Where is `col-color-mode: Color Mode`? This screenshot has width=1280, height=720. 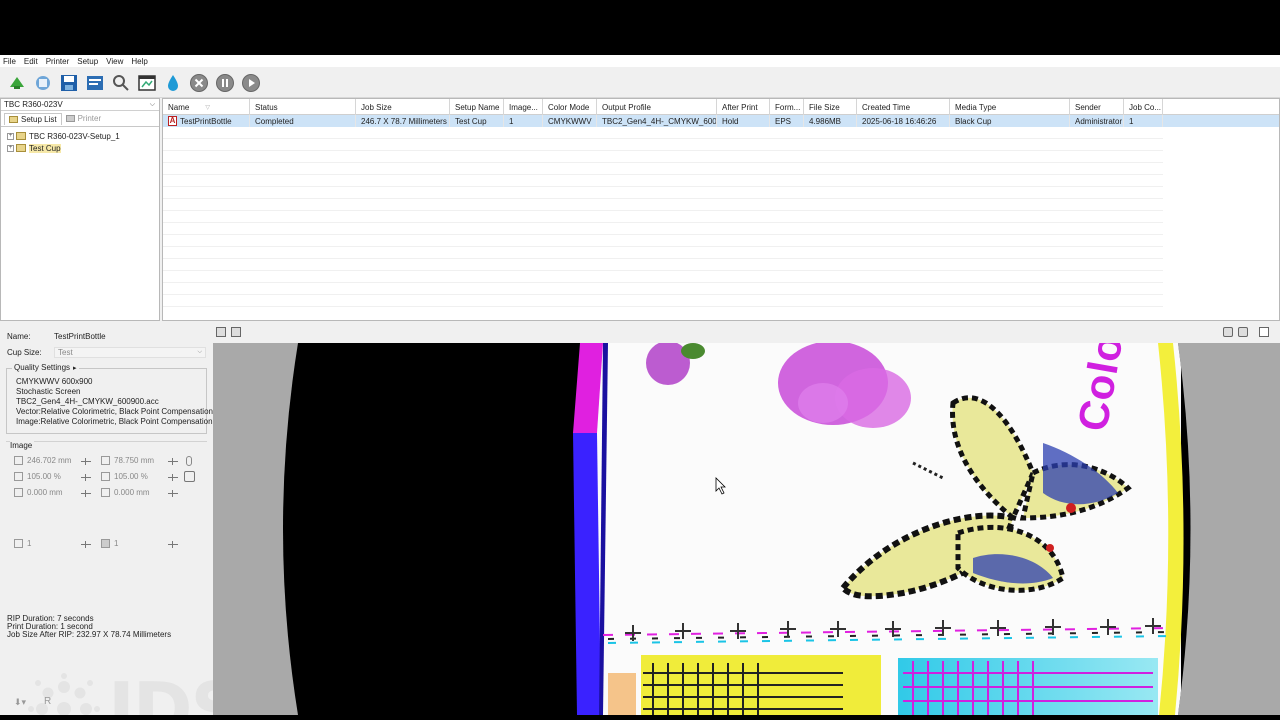
col-color-mode: Color Mode is located at coordinates (570, 107).